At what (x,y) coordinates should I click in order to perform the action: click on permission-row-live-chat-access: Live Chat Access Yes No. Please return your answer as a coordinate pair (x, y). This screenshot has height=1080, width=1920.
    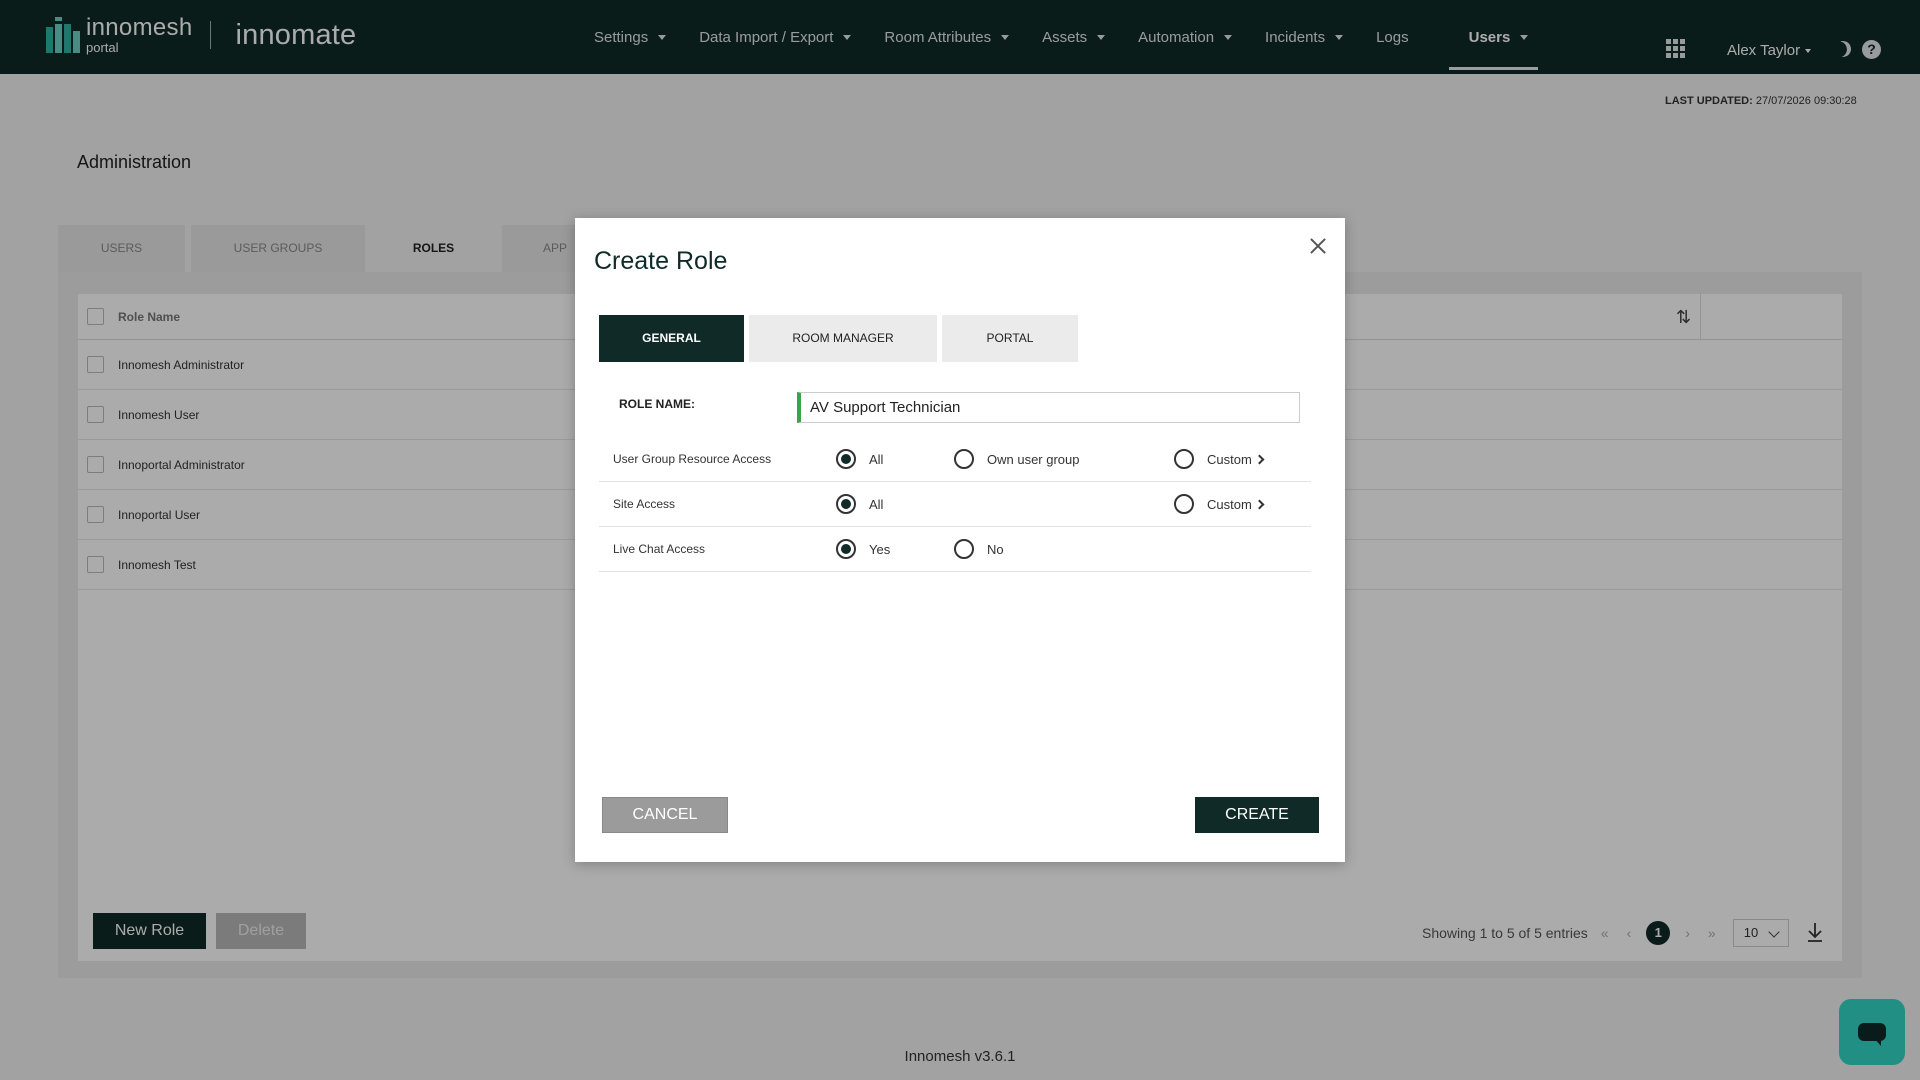
    Looking at the image, I should click on (955, 549).